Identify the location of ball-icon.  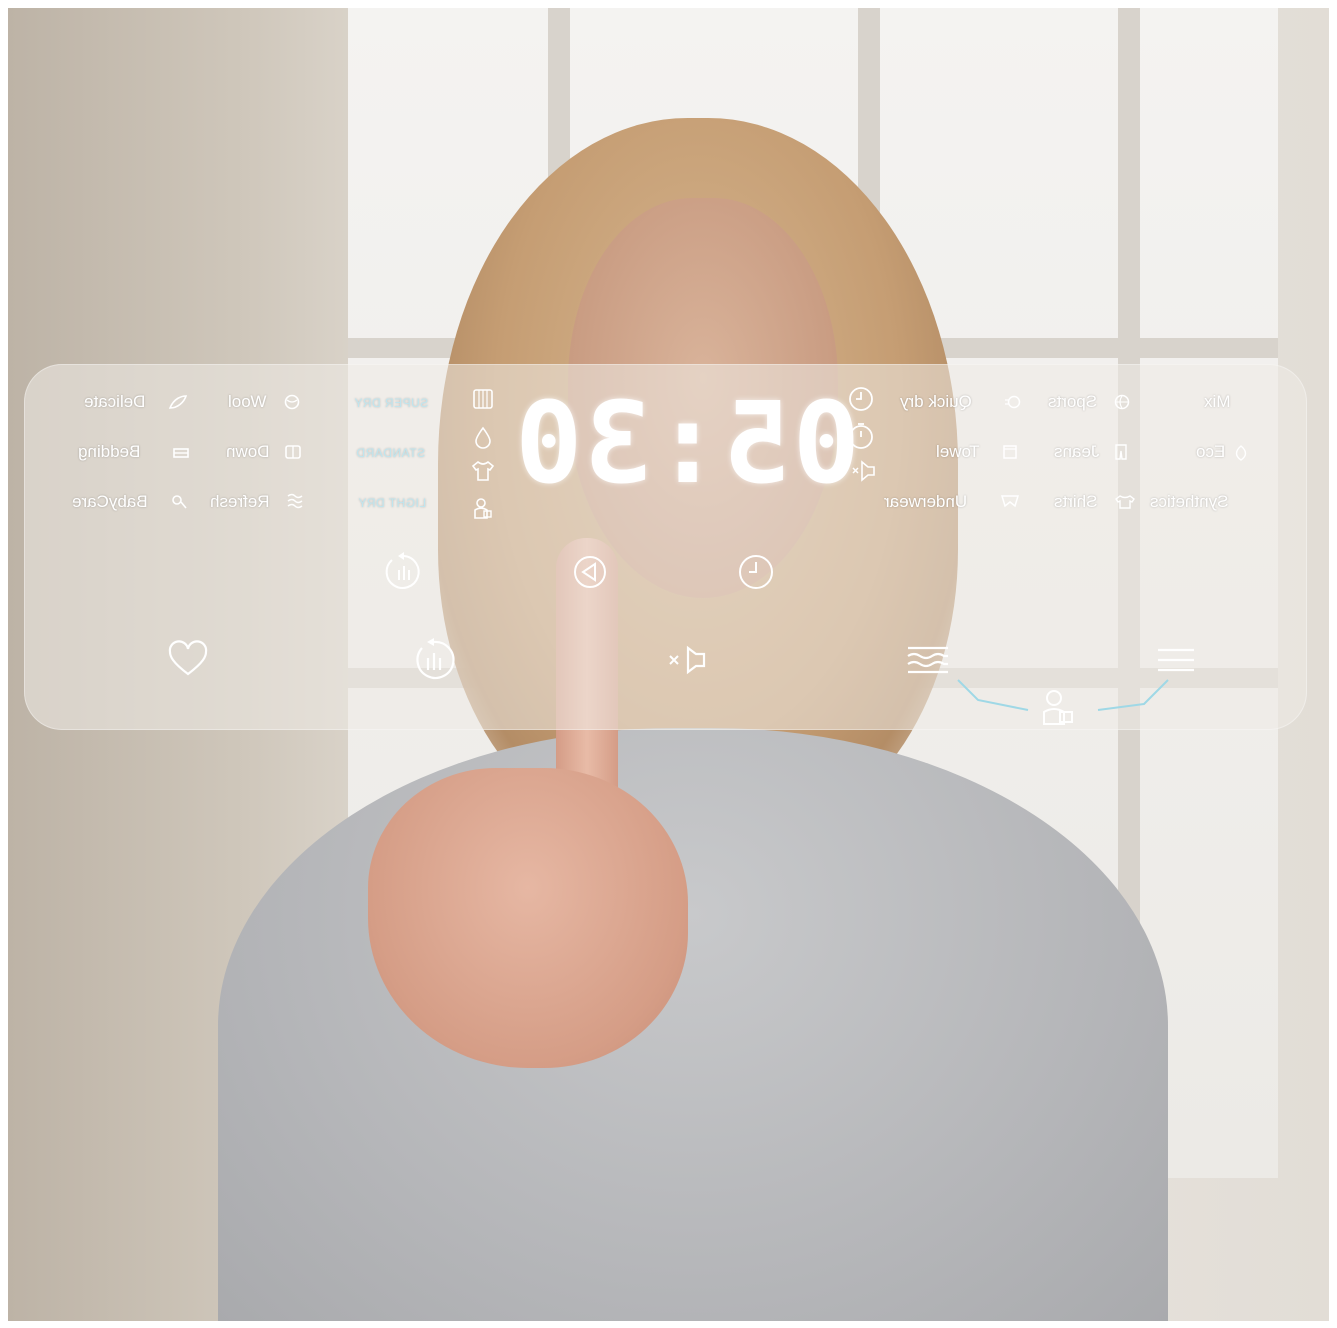
(1122, 402).